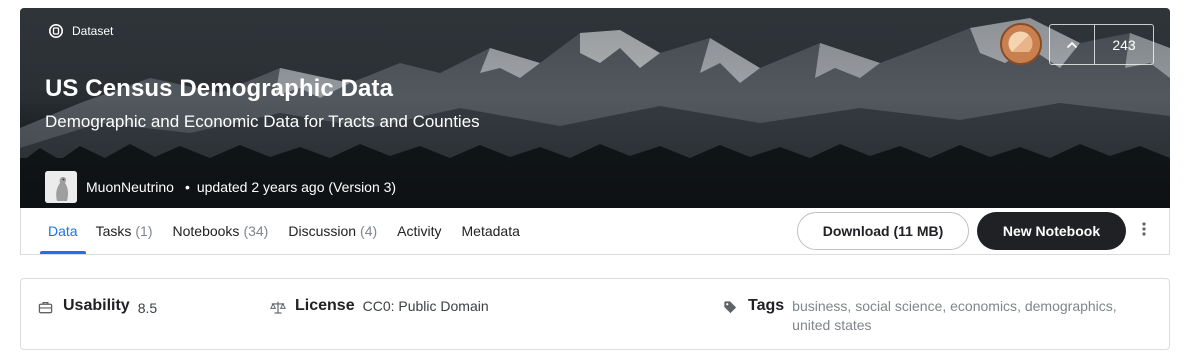  Describe the element at coordinates (144, 231) in the screenshot. I see `tab-count: (1)` at that location.